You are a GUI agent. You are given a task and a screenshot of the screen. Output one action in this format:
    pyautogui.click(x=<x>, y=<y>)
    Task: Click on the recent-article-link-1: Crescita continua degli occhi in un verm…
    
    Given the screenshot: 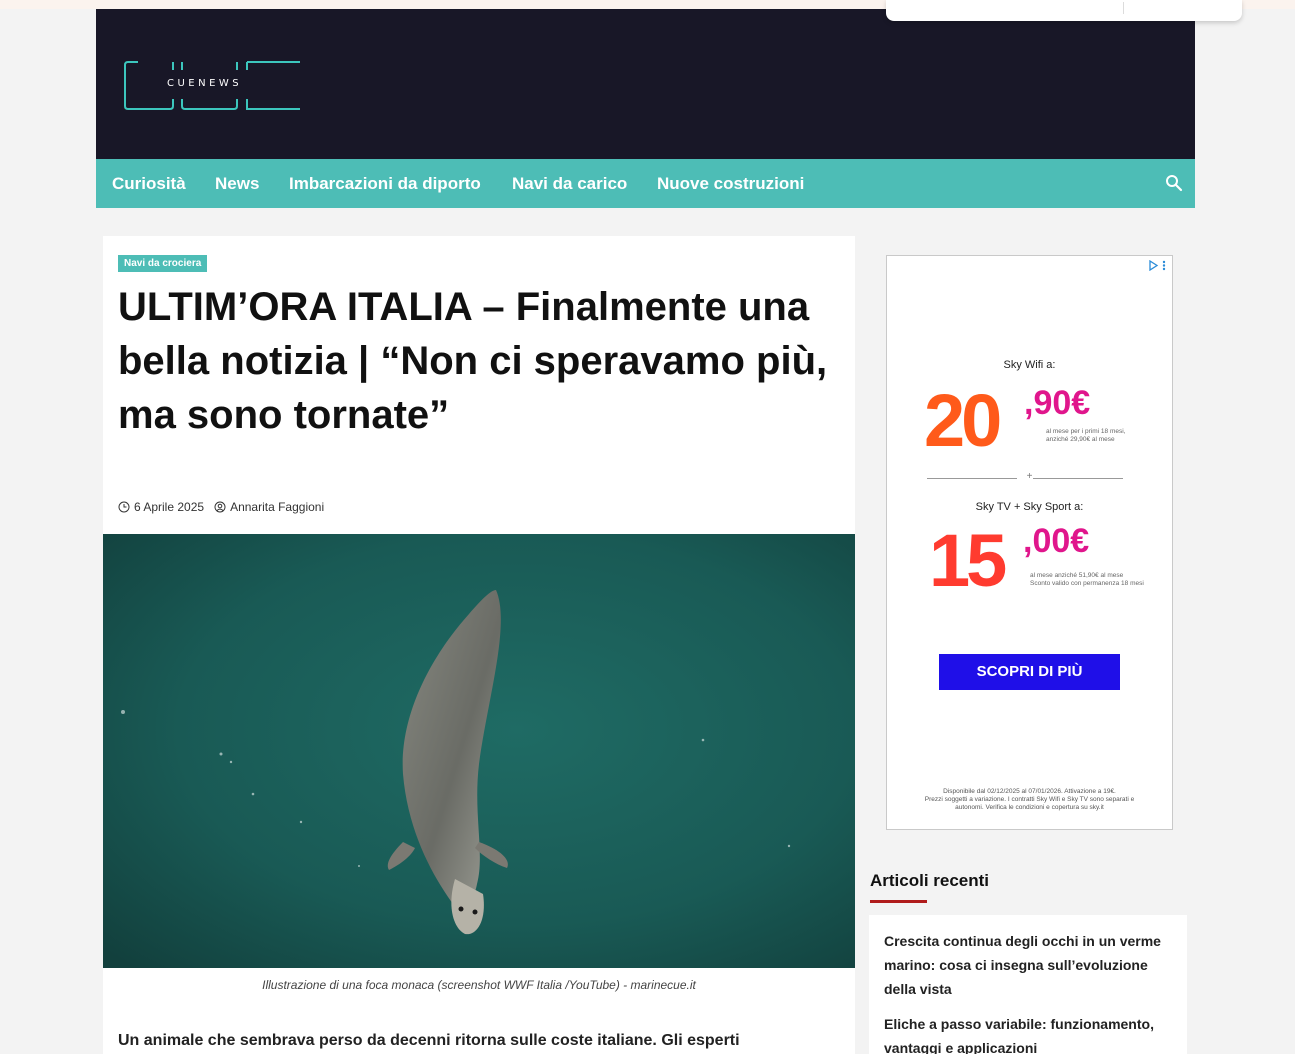 What is the action you would take?
    pyautogui.click(x=1029, y=965)
    